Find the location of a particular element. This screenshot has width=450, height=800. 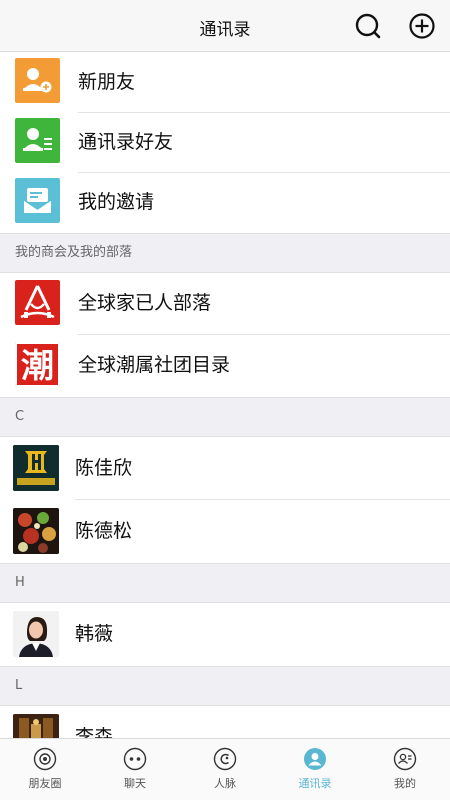

tab-label: 聊天 is located at coordinates (135, 783).